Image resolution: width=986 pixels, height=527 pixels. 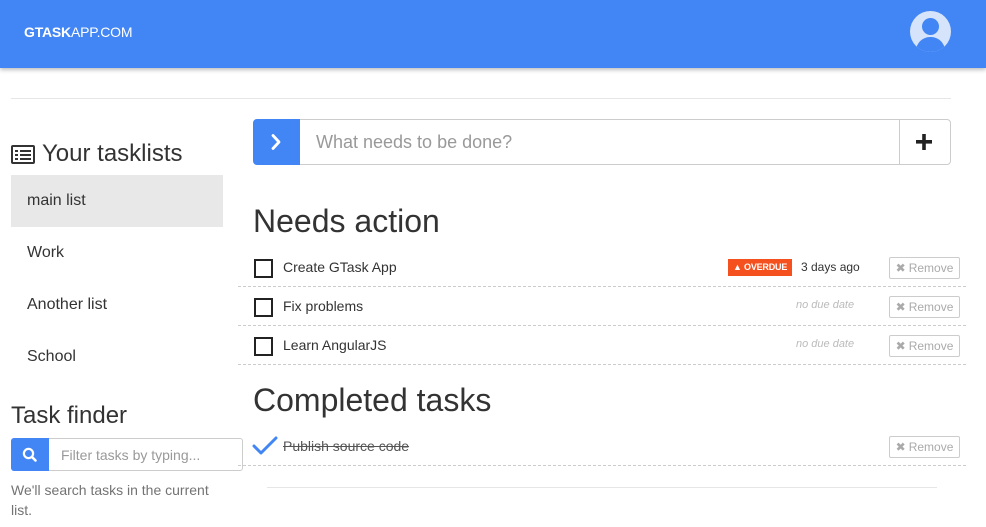 I want to click on new-task-input, so click(x=599, y=142).